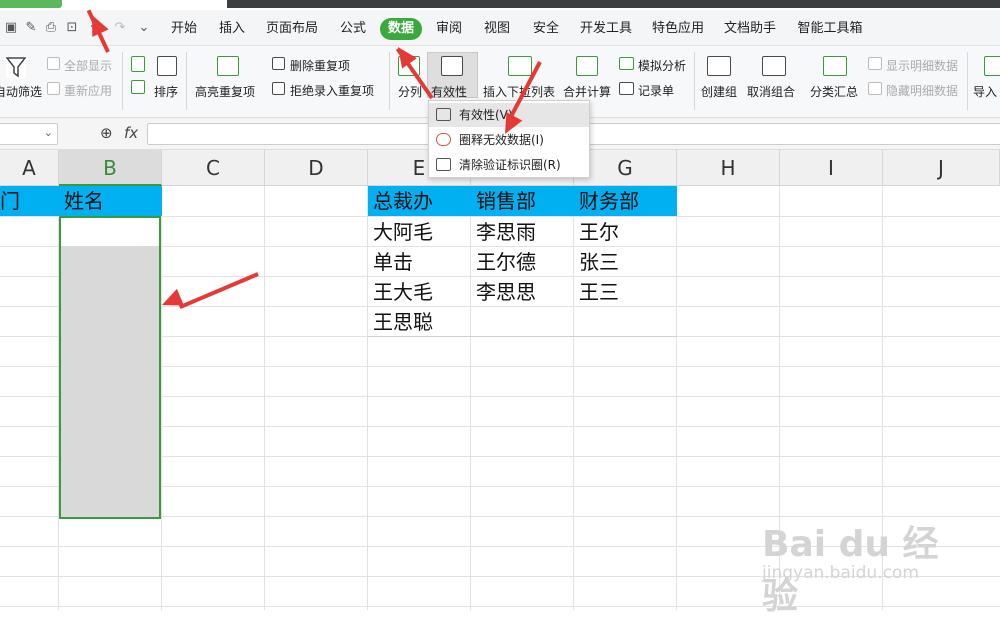  What do you see at coordinates (110, 367) in the screenshot?
I see `selected-range` at bounding box center [110, 367].